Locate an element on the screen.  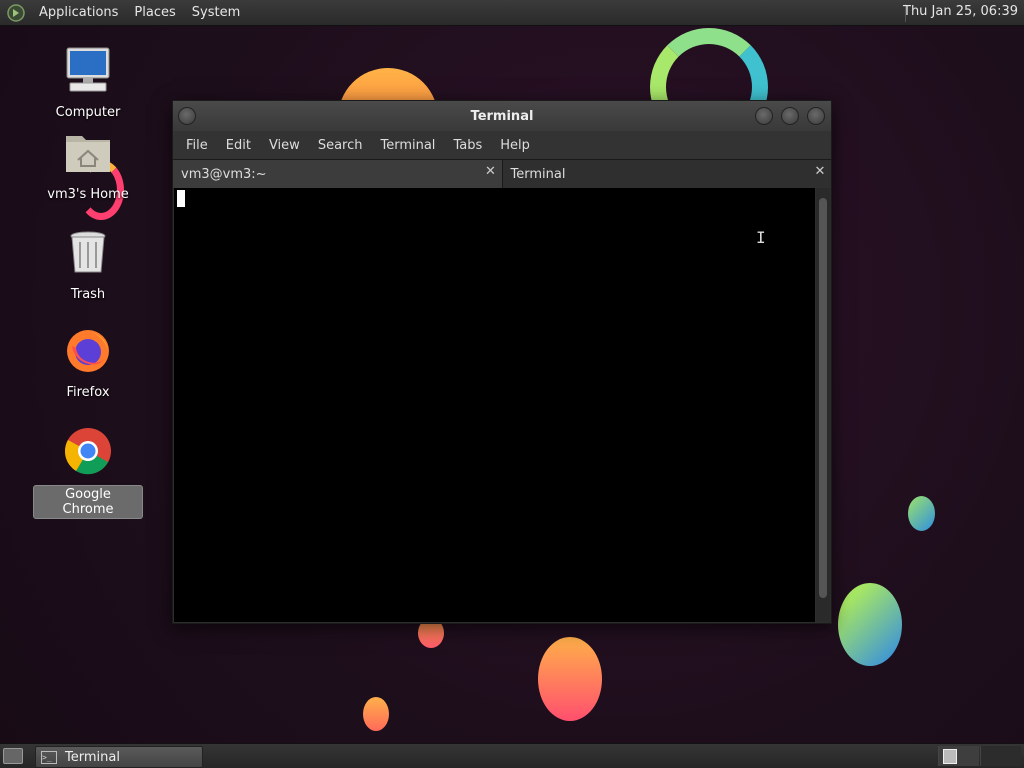
workspace-window-thumb is located at coordinates (950, 756).